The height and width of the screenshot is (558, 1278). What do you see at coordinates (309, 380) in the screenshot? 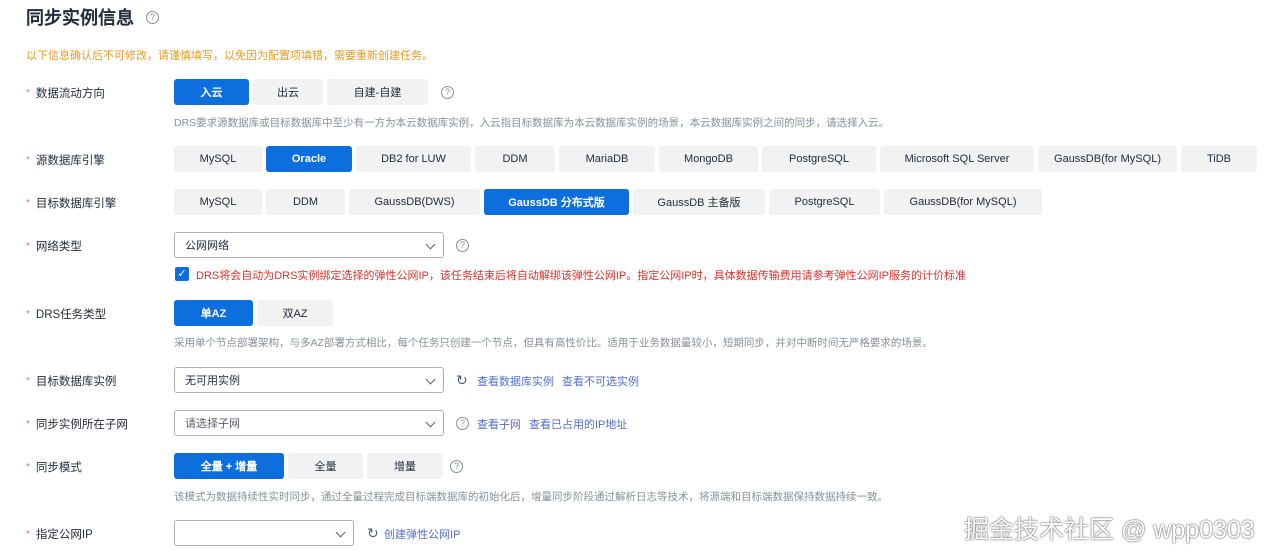
I see `target-instance-select: 无可用实例` at bounding box center [309, 380].